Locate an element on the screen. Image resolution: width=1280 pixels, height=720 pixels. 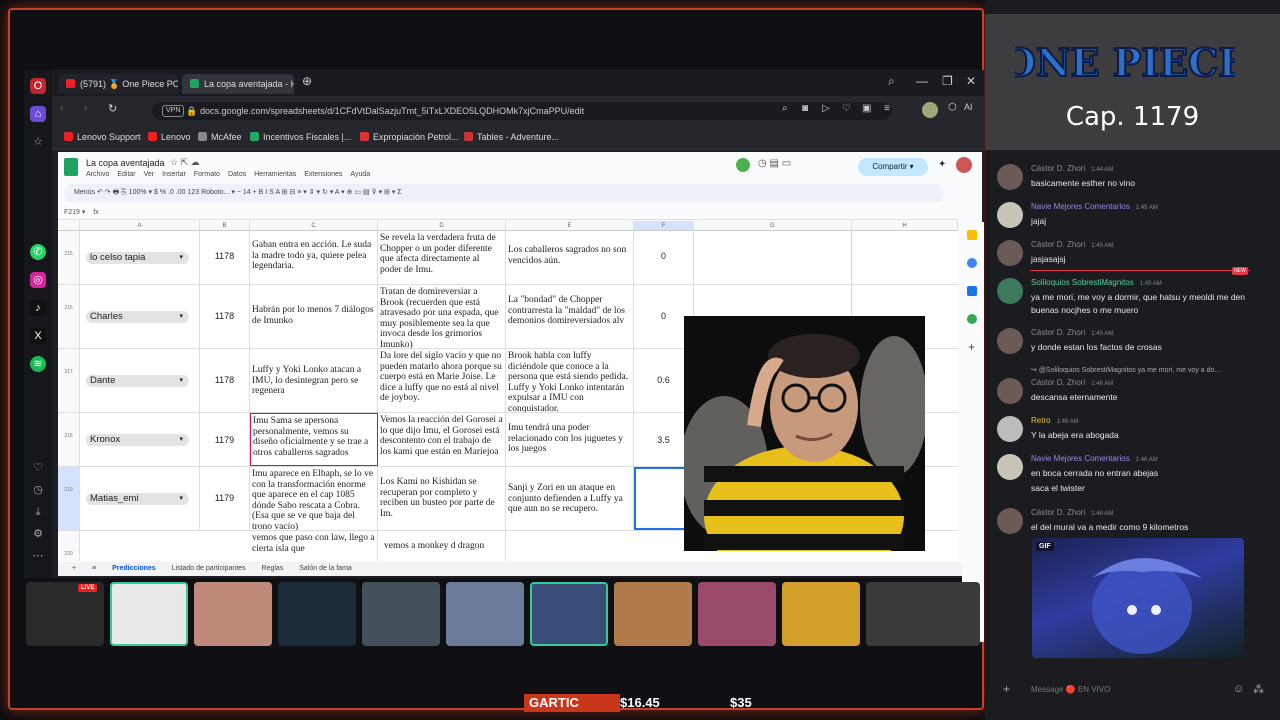
all-sheets-button: ≡ is located at coordinates (94, 568).